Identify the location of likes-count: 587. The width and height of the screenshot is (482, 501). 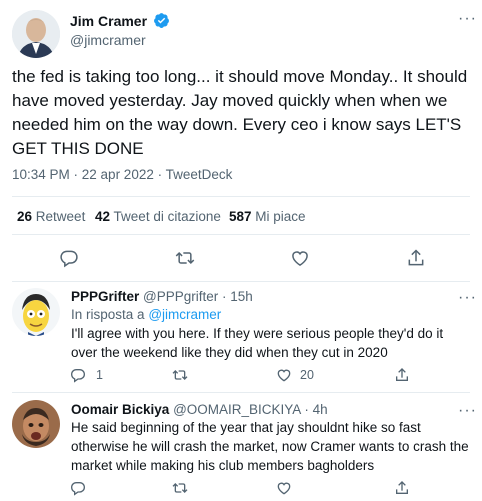
(240, 216).